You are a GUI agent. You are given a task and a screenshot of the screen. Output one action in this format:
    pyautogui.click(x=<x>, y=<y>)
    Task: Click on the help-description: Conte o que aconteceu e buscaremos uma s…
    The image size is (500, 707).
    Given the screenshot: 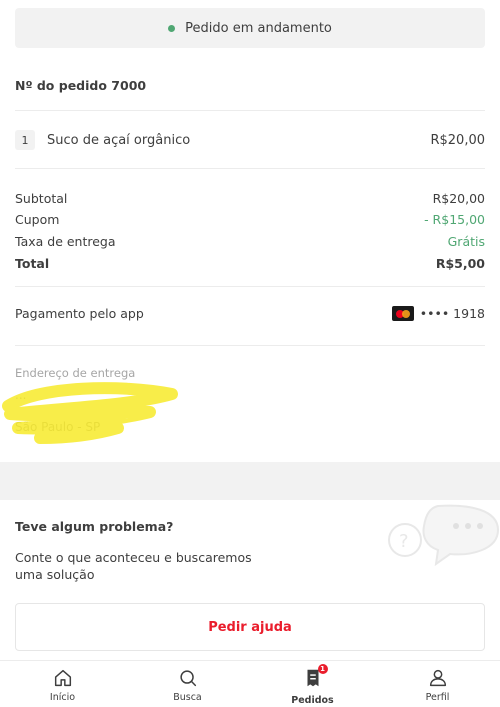 What is the action you would take?
    pyautogui.click(x=133, y=566)
    